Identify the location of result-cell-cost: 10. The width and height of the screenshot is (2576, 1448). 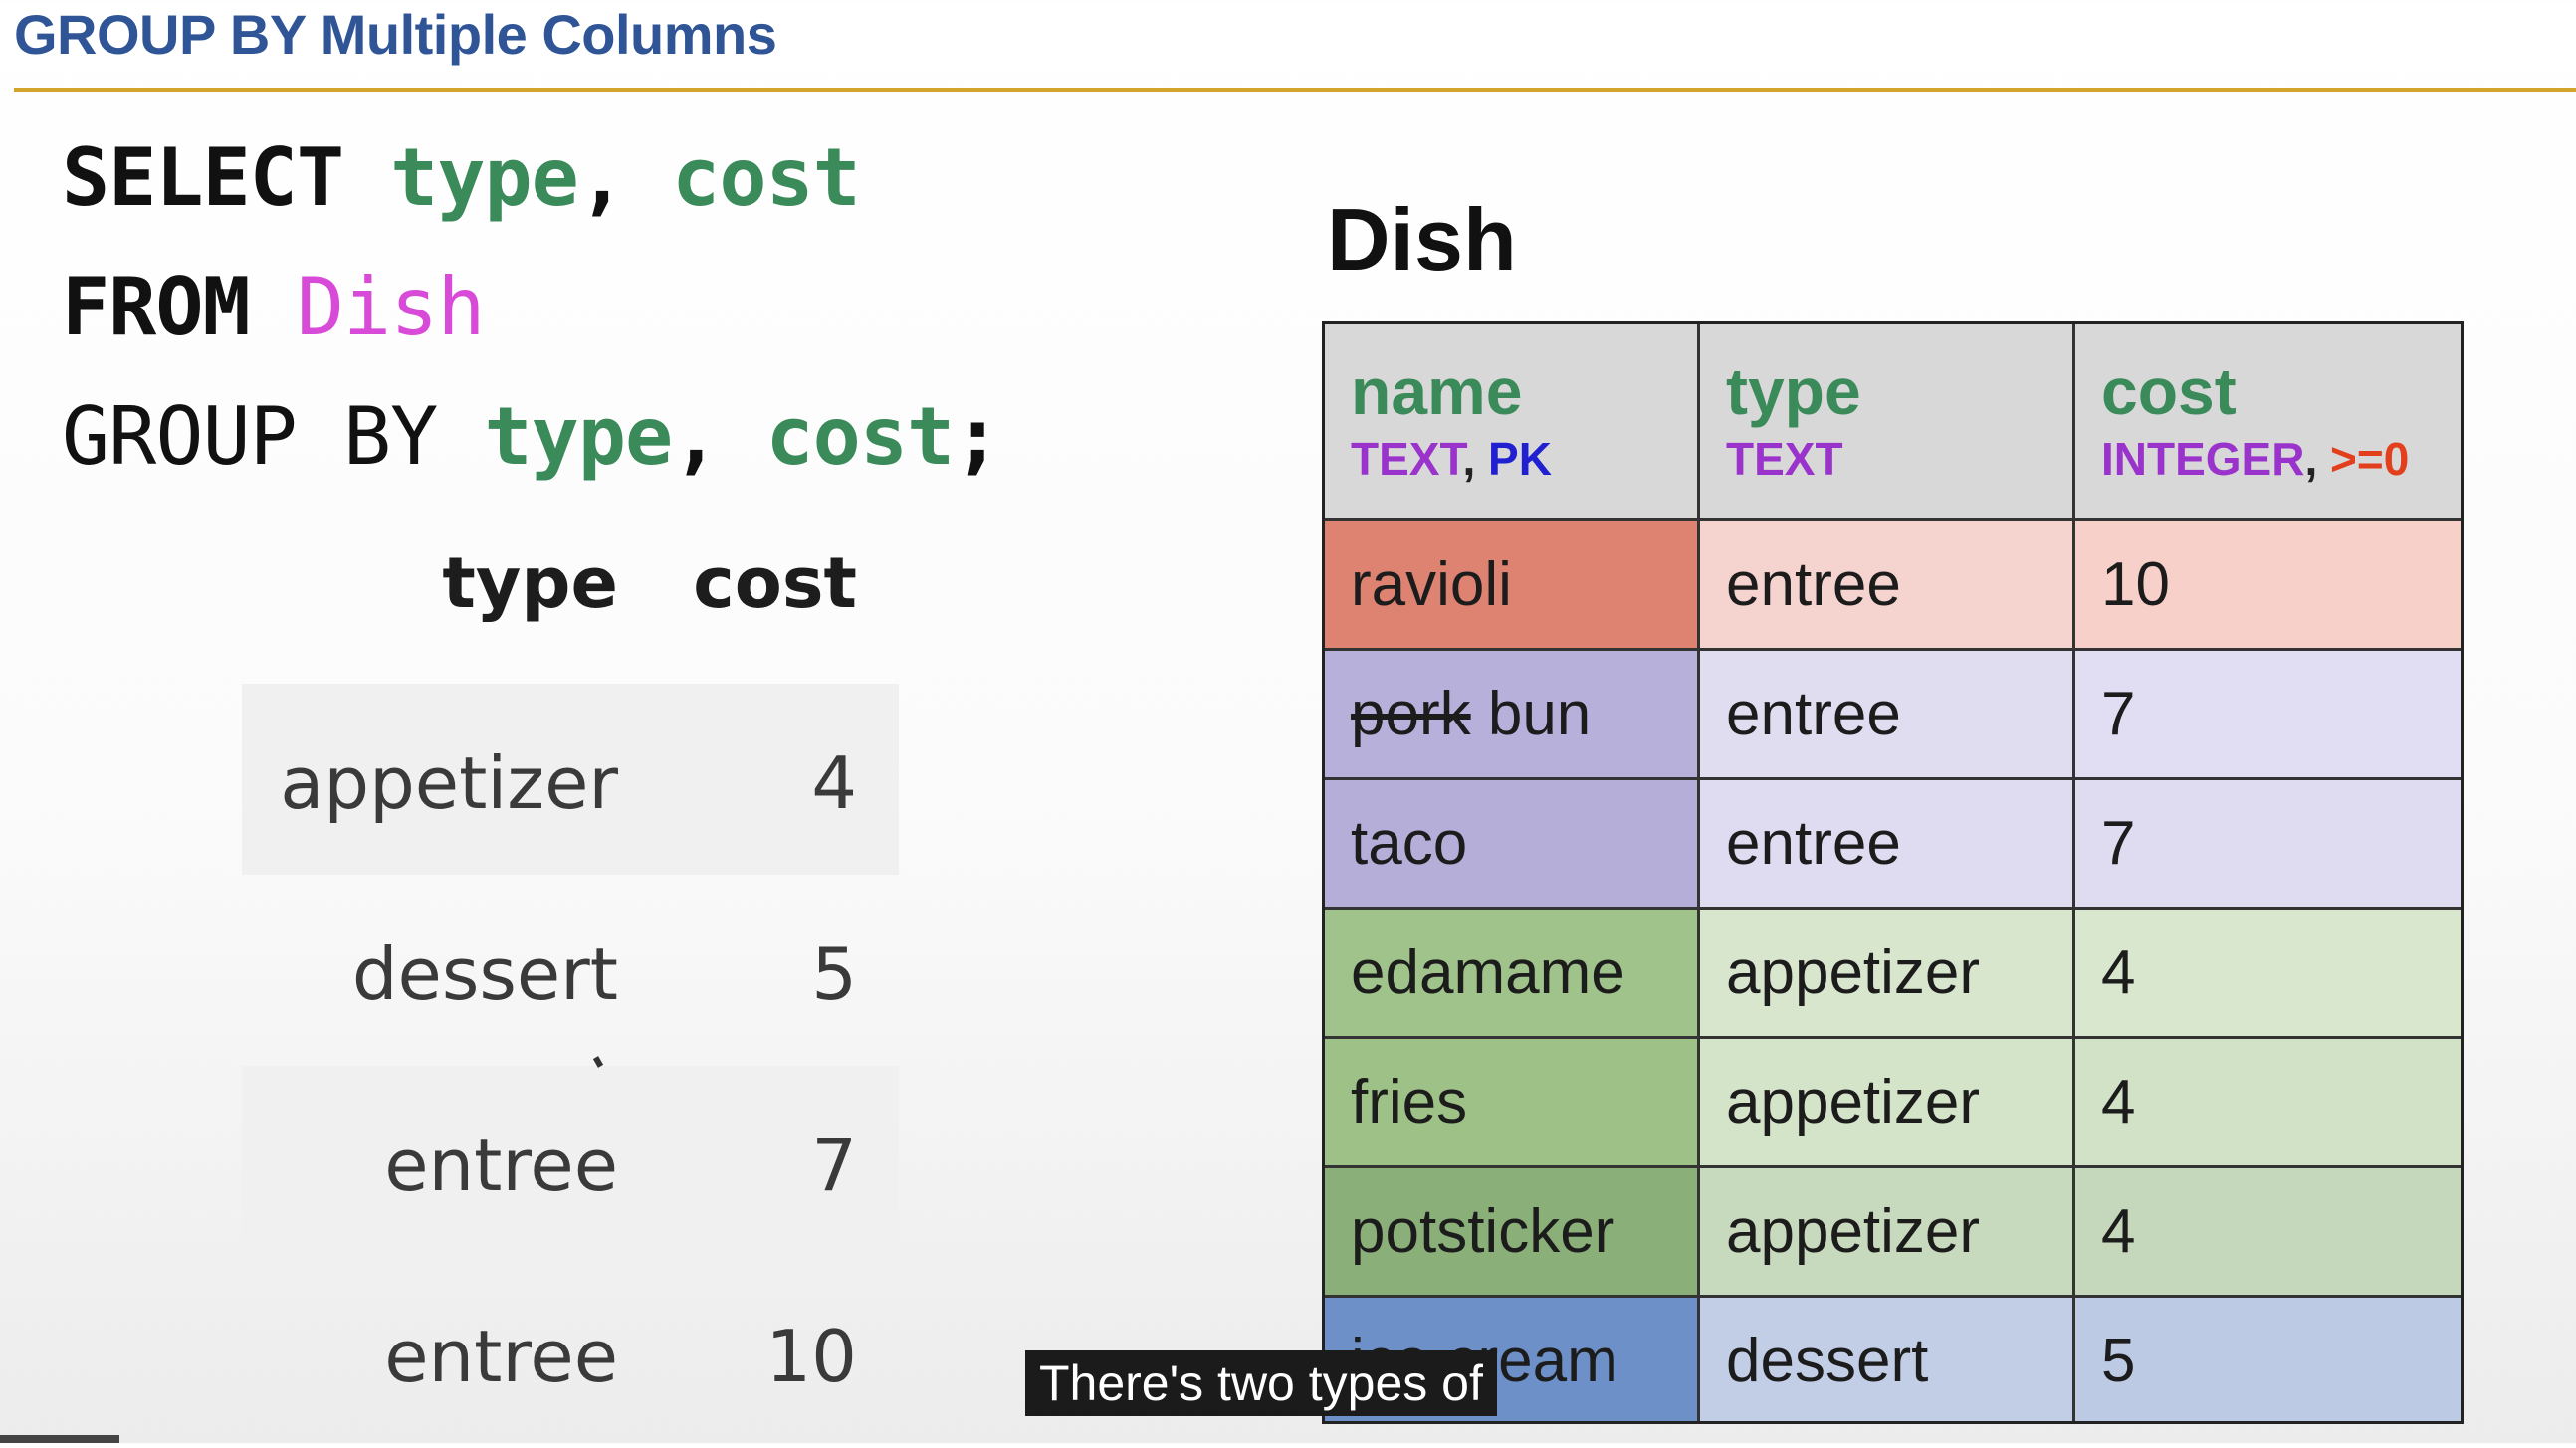
(811, 1356).